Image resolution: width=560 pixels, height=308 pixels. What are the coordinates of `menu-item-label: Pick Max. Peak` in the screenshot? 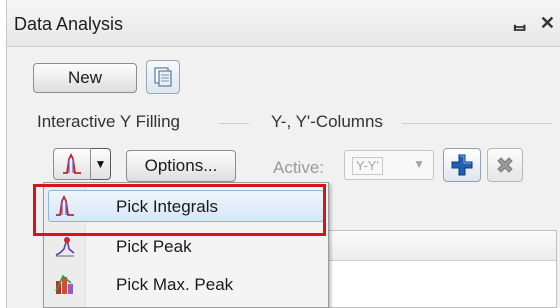 It's located at (175, 284).